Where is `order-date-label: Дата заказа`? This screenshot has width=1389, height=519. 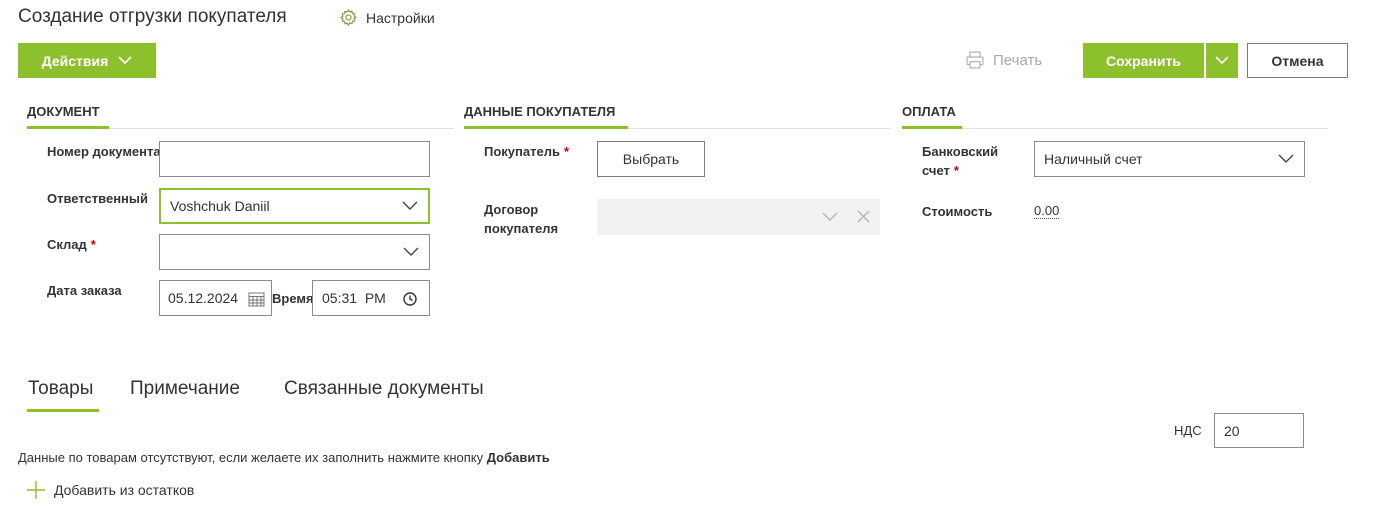
order-date-label: Дата заказа is located at coordinates (84, 290).